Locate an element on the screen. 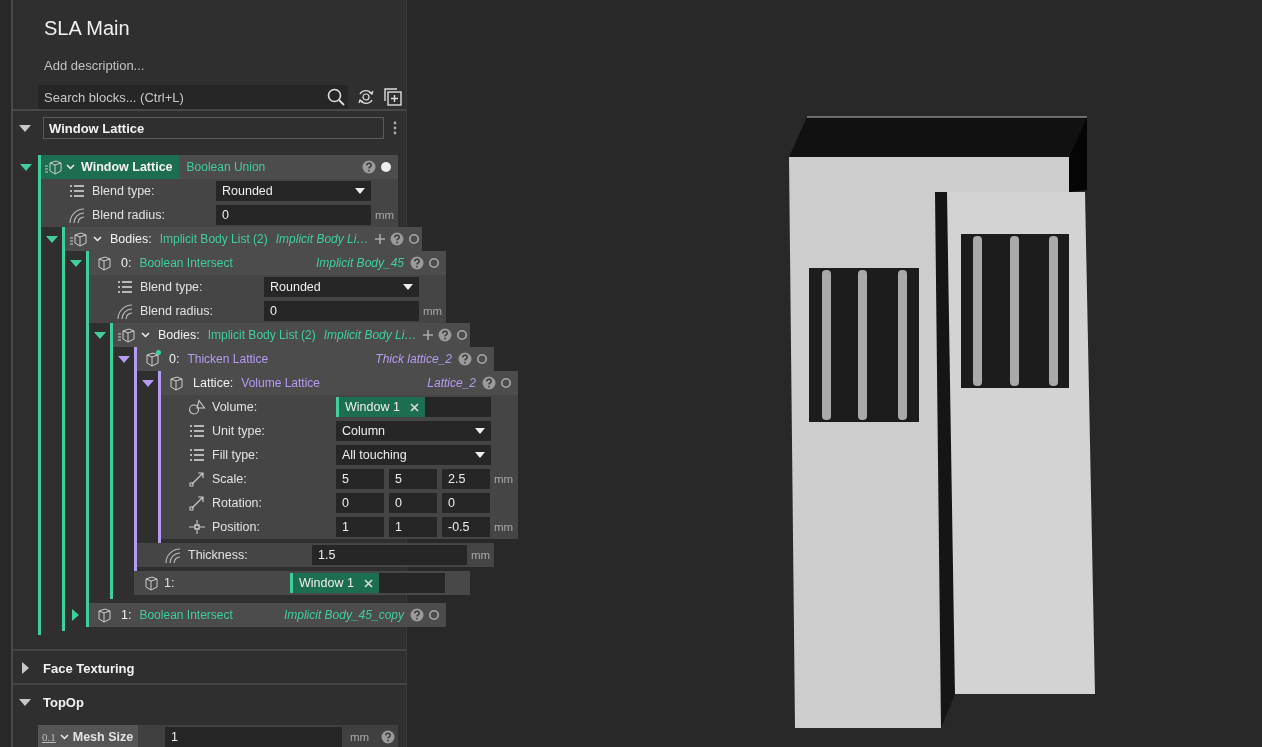 The image size is (1262, 747). section-name-field: Window Lattice is located at coordinates (213, 128).